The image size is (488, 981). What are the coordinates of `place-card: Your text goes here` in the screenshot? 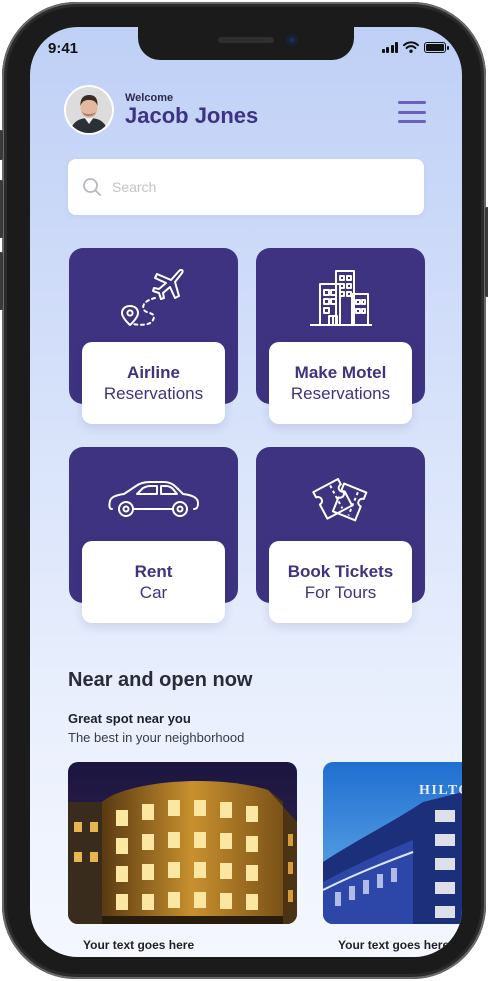 It's located at (182, 857).